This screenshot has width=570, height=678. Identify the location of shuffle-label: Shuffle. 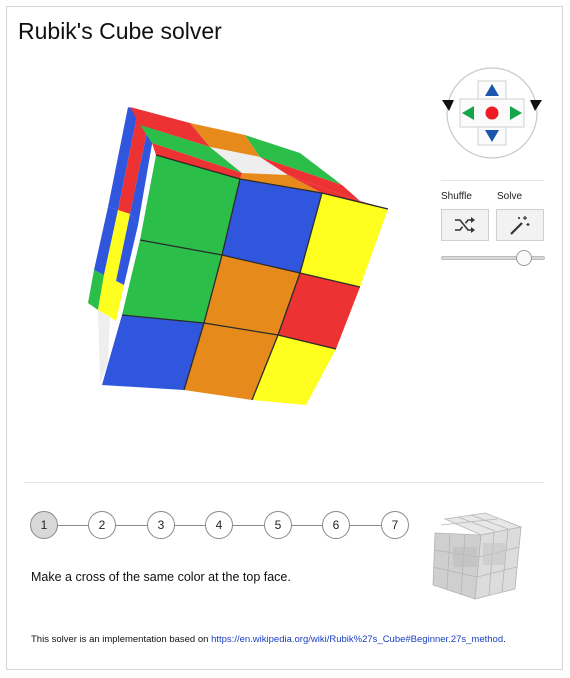
(456, 196).